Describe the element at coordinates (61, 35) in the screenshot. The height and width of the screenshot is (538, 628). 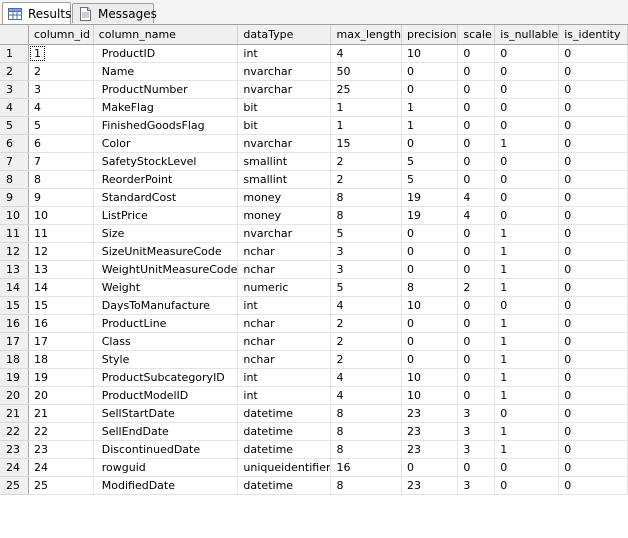
I see `column-header: column_id` at that location.